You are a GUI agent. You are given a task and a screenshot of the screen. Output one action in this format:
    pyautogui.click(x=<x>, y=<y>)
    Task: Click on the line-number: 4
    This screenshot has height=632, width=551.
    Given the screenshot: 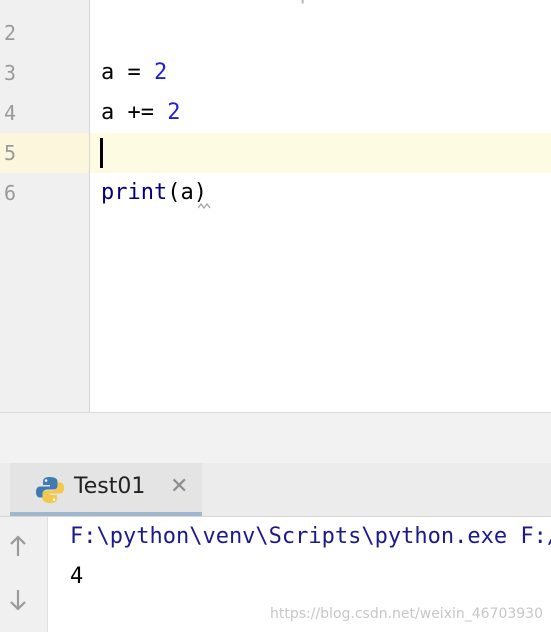 What is the action you would take?
    pyautogui.click(x=9, y=113)
    